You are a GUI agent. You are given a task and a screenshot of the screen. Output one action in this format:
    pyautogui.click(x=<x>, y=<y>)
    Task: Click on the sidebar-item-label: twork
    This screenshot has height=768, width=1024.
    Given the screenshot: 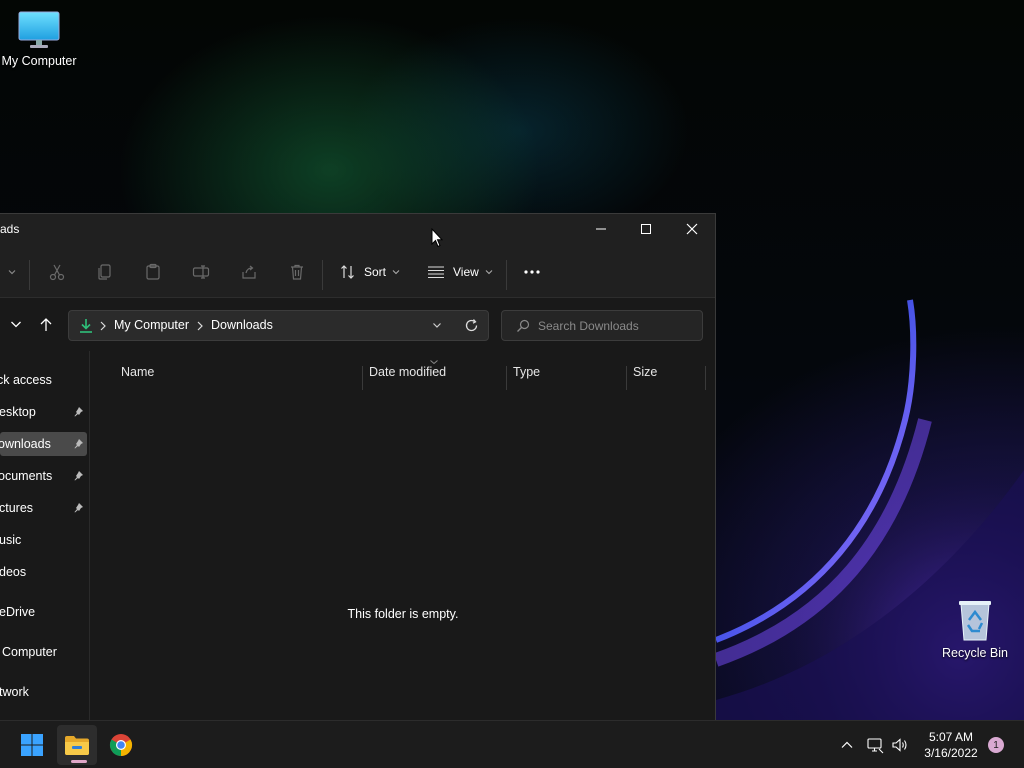 What is the action you would take?
    pyautogui.click(x=14, y=692)
    